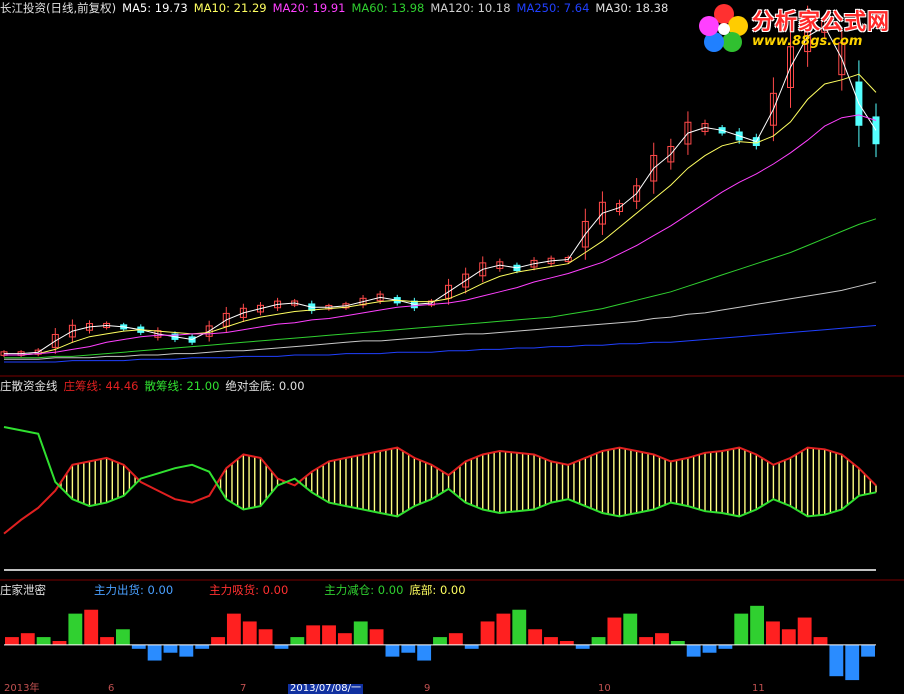  What do you see at coordinates (101, 386) in the screenshot?
I see `zhuang-label: 庄筹线: 44.46` at bounding box center [101, 386].